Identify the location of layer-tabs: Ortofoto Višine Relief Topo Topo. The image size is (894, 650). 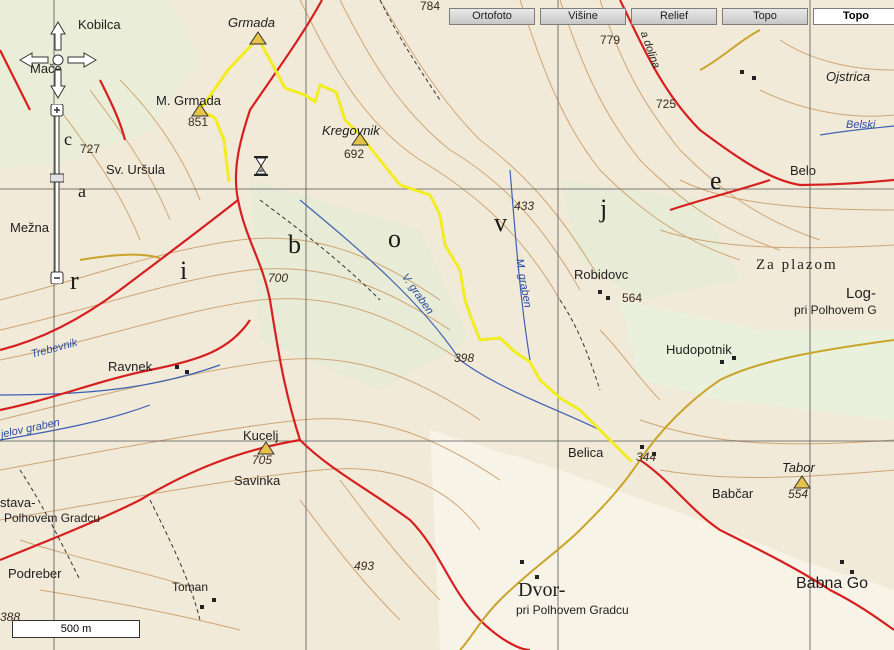
(671, 16).